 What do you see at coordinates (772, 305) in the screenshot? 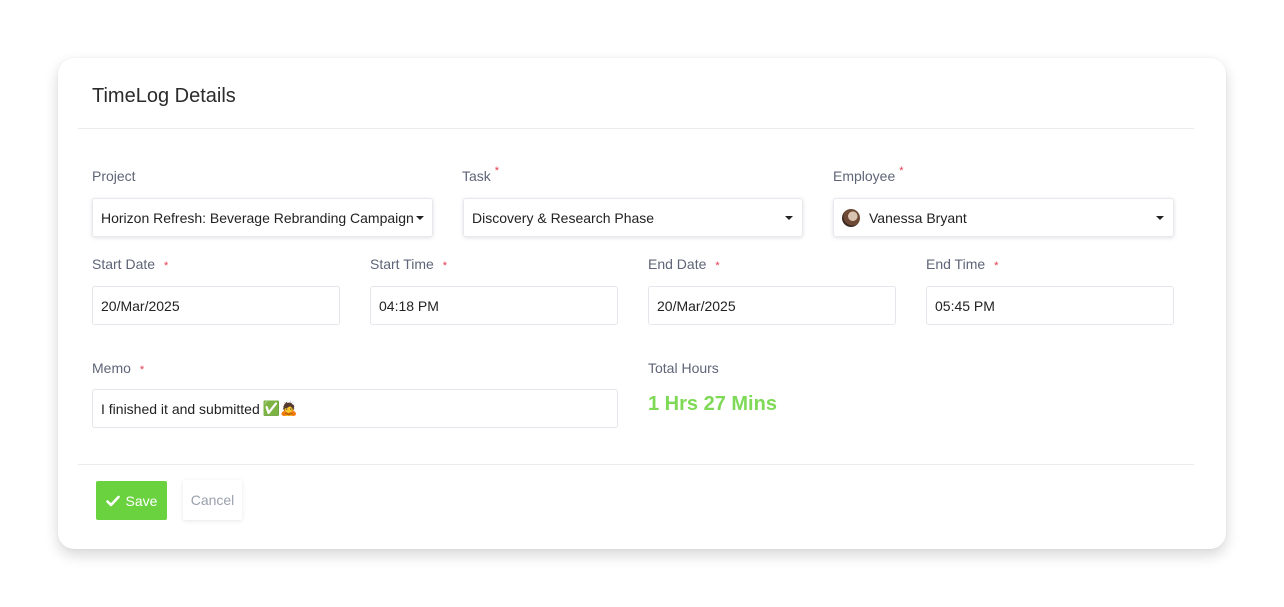
I see `end-date-input: 20/Mar/2025` at bounding box center [772, 305].